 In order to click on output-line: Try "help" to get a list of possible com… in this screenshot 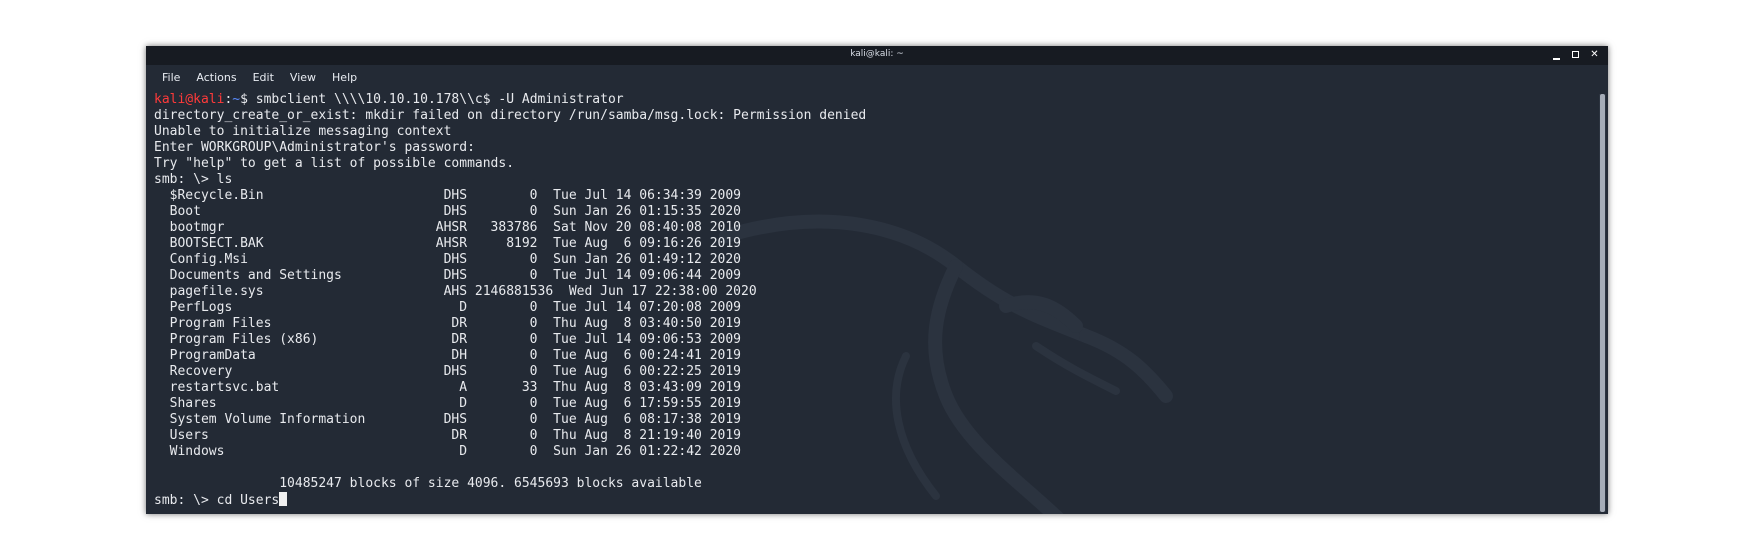, I will do `click(334, 163)`.